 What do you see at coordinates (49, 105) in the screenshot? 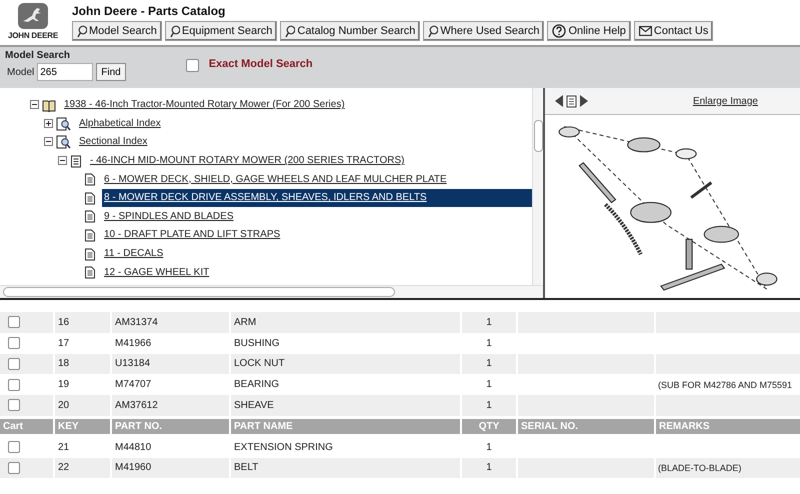
I see `book-icon` at bounding box center [49, 105].